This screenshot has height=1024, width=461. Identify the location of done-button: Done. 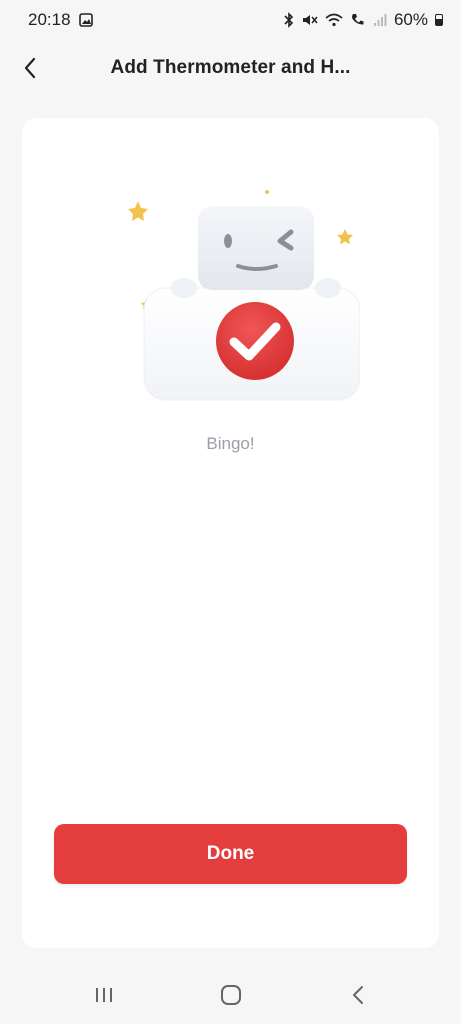
(230, 854).